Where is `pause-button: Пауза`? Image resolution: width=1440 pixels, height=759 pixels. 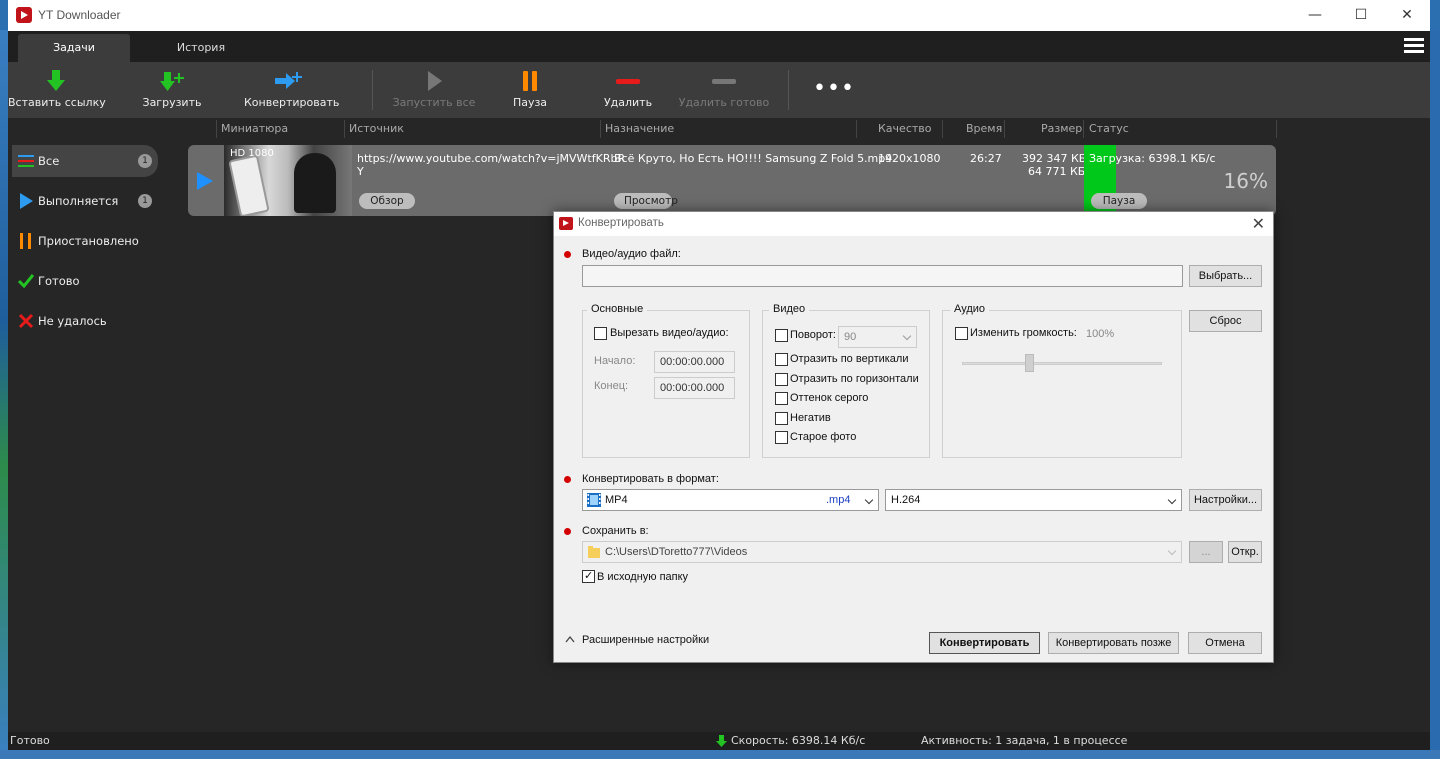
pause-button: Пауза is located at coordinates (530, 90).